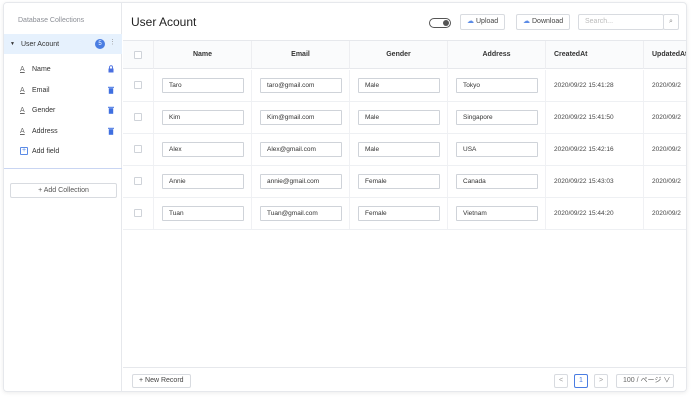 The width and height of the screenshot is (694, 403). I want to click on column-header-name: Name, so click(203, 55).